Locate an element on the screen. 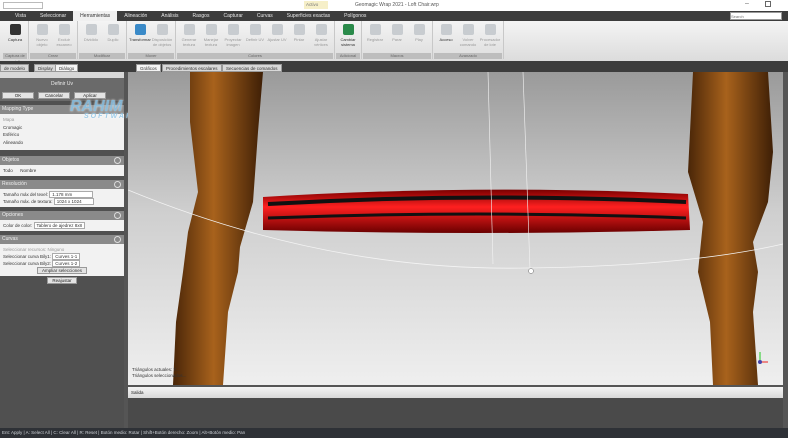  ribbon-button-acceso: Acceso is located at coordinates (446, 33).